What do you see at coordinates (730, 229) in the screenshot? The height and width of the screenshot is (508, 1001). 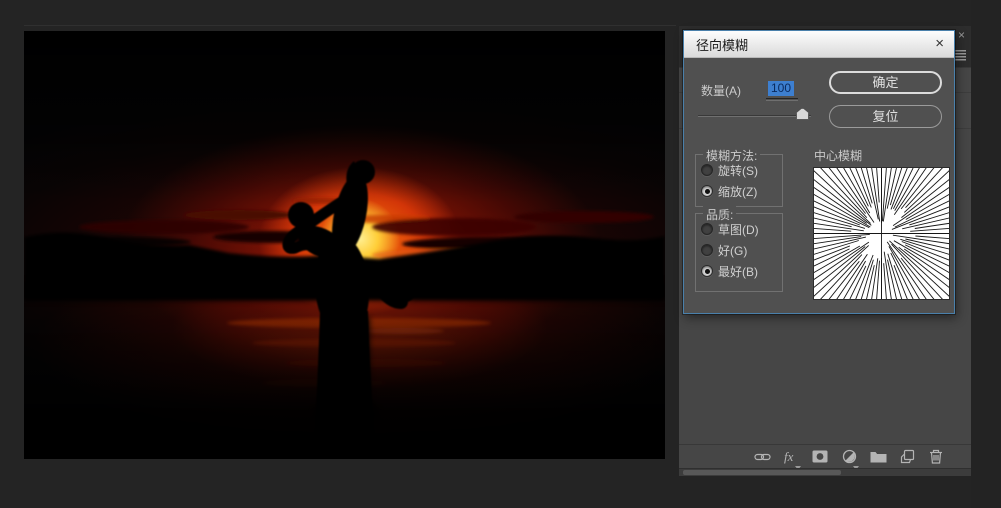 I see `radio-draft: 草图(D)` at bounding box center [730, 229].